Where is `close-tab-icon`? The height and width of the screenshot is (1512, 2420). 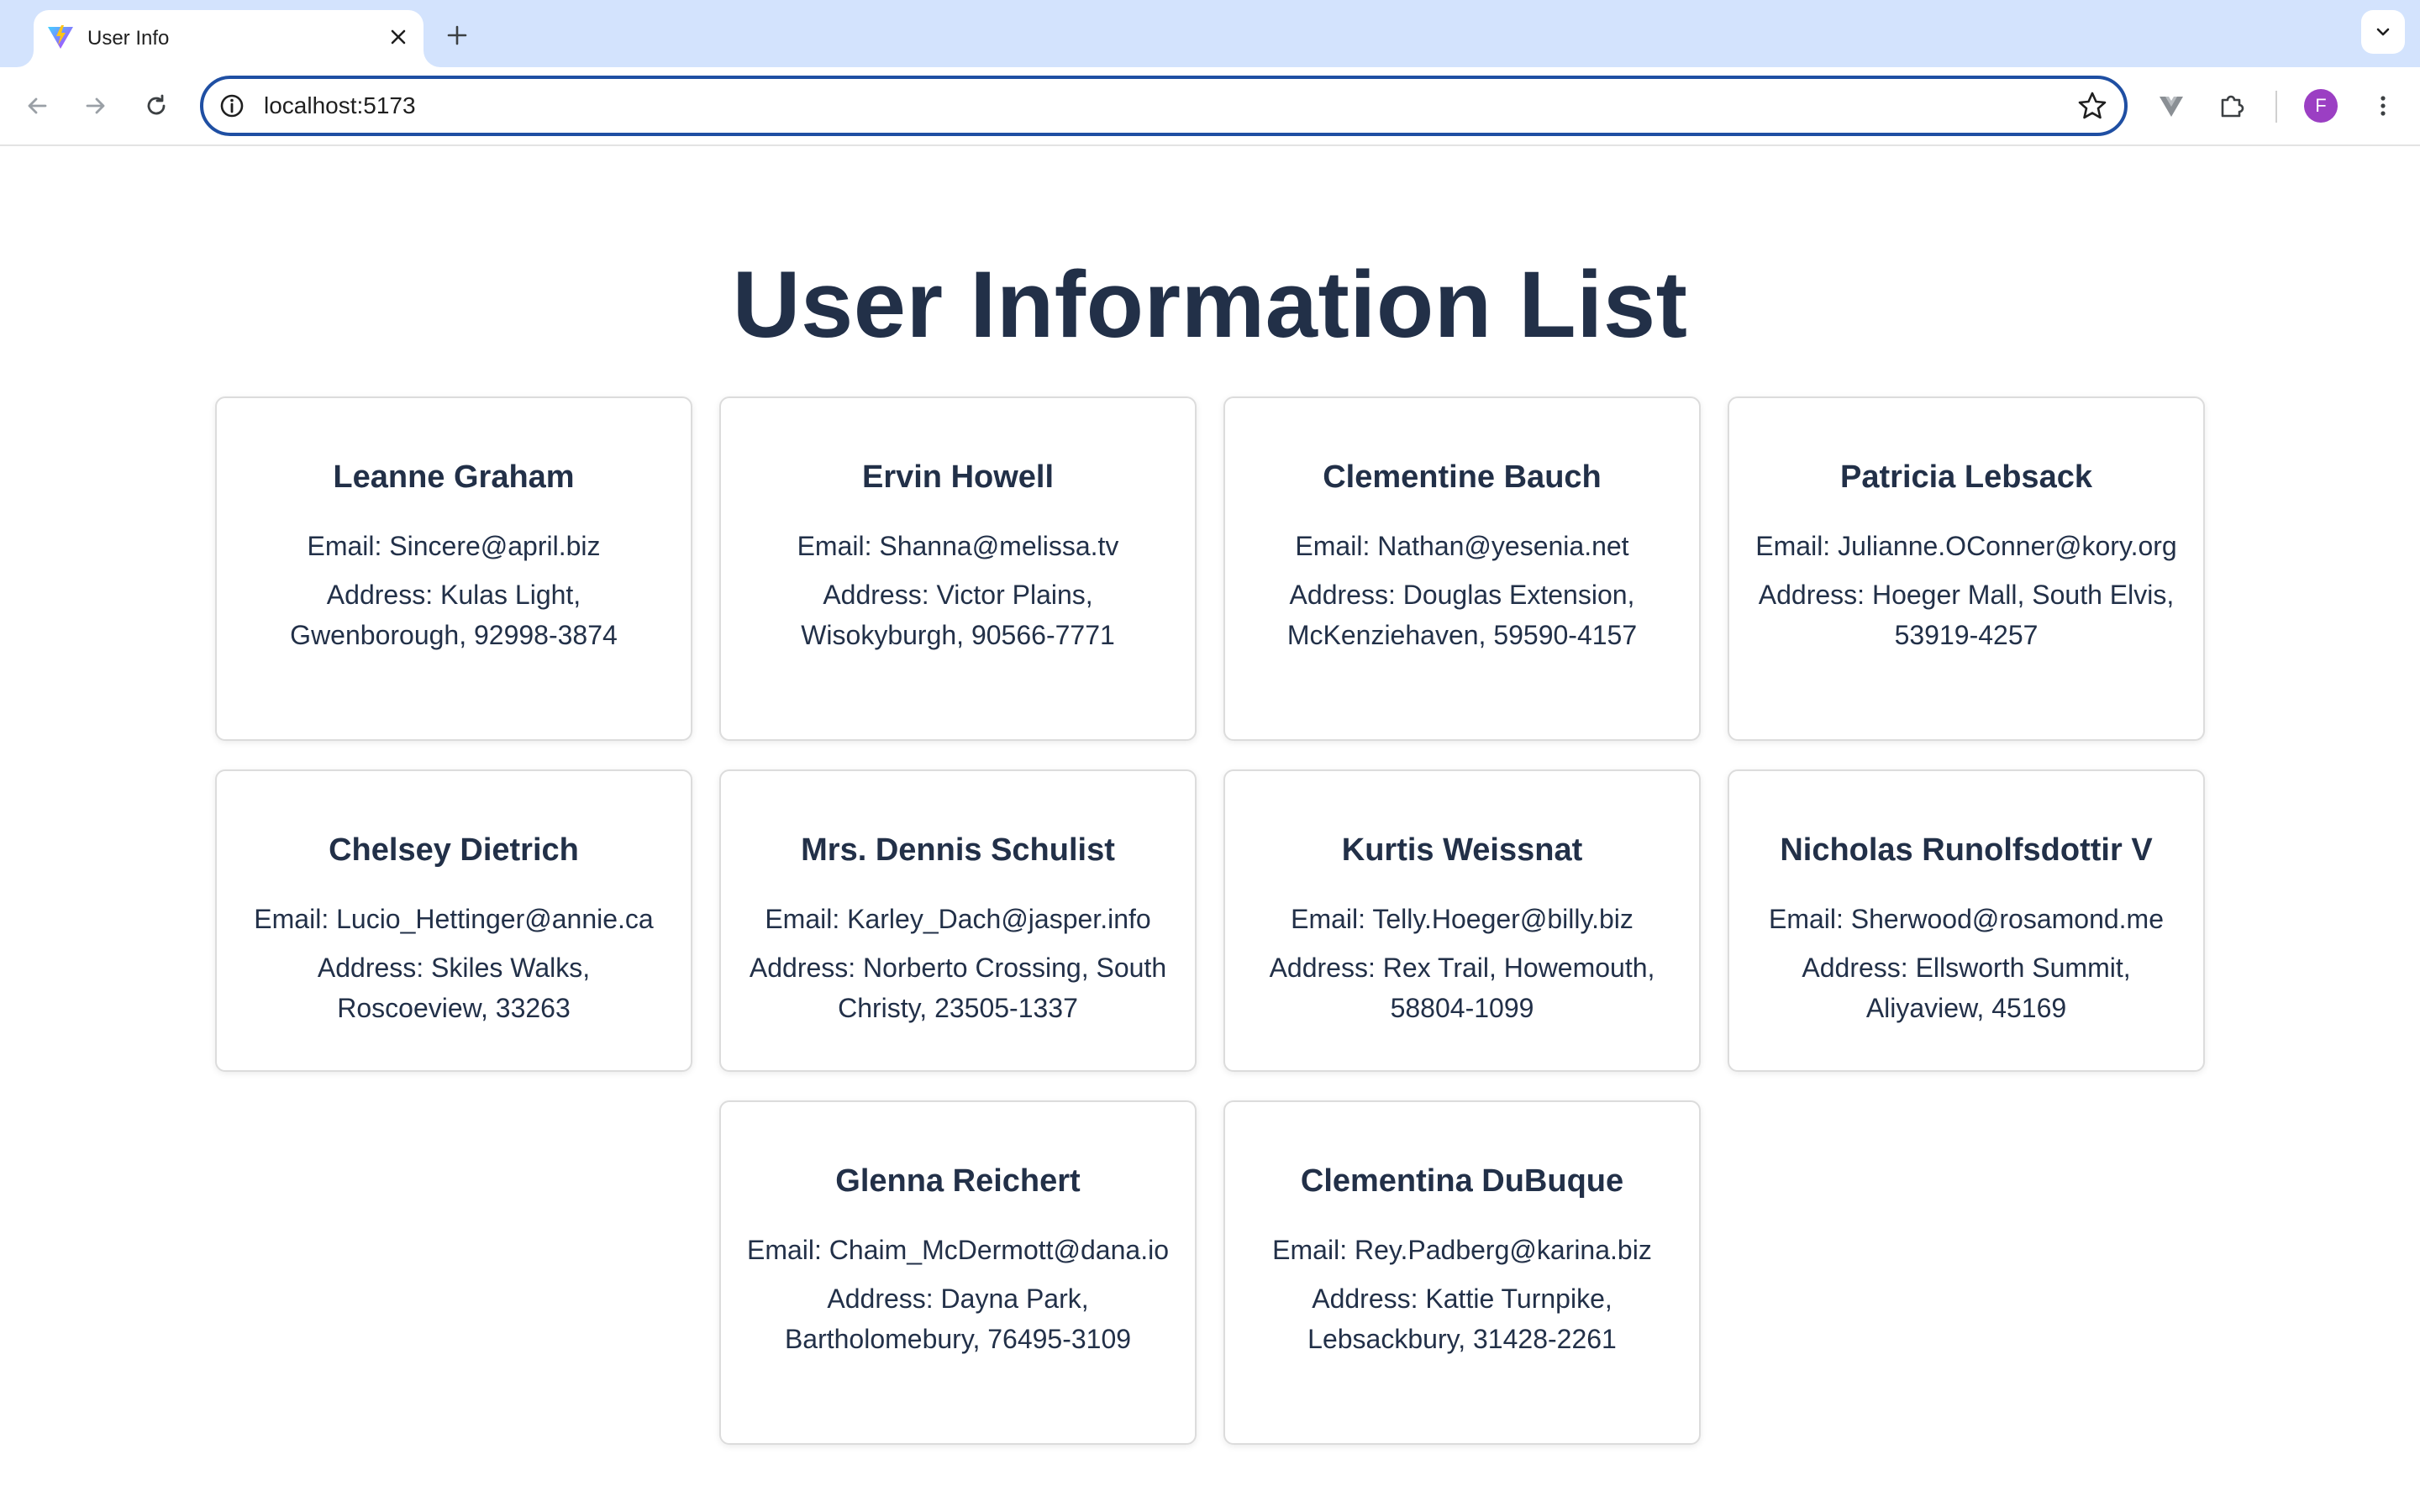
close-tab-icon is located at coordinates (398, 37).